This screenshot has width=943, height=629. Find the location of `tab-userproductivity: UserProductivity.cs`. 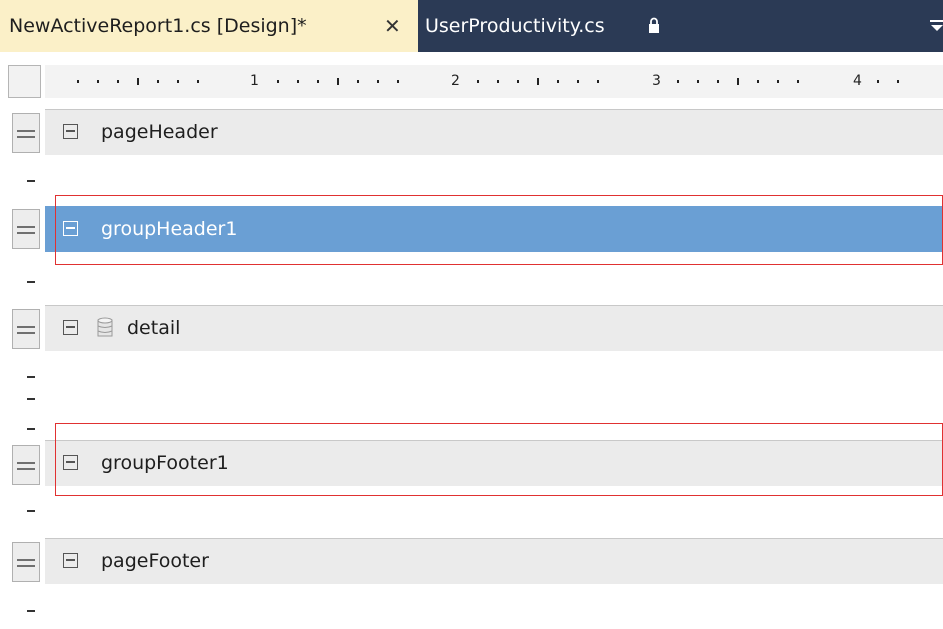

tab-userproductivity: UserProductivity.cs is located at coordinates (658, 26).